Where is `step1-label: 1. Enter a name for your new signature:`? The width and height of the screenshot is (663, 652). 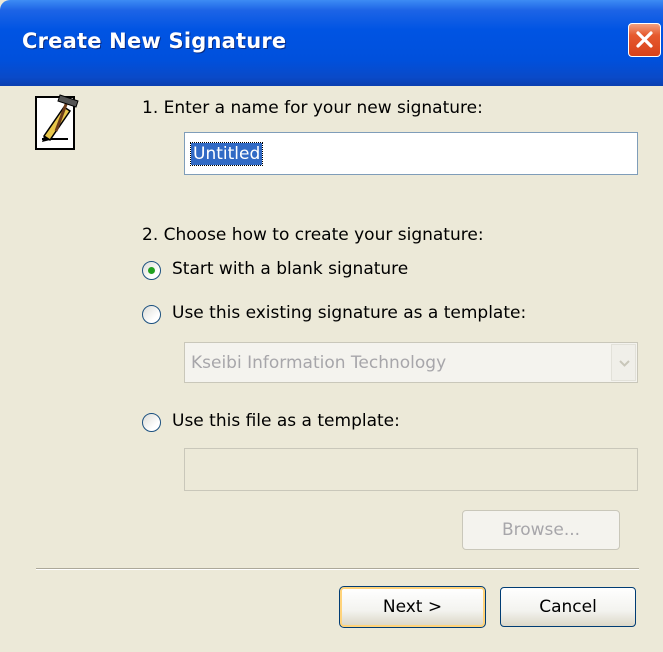 step1-label: 1. Enter a name for your new signature: is located at coordinates (312, 108).